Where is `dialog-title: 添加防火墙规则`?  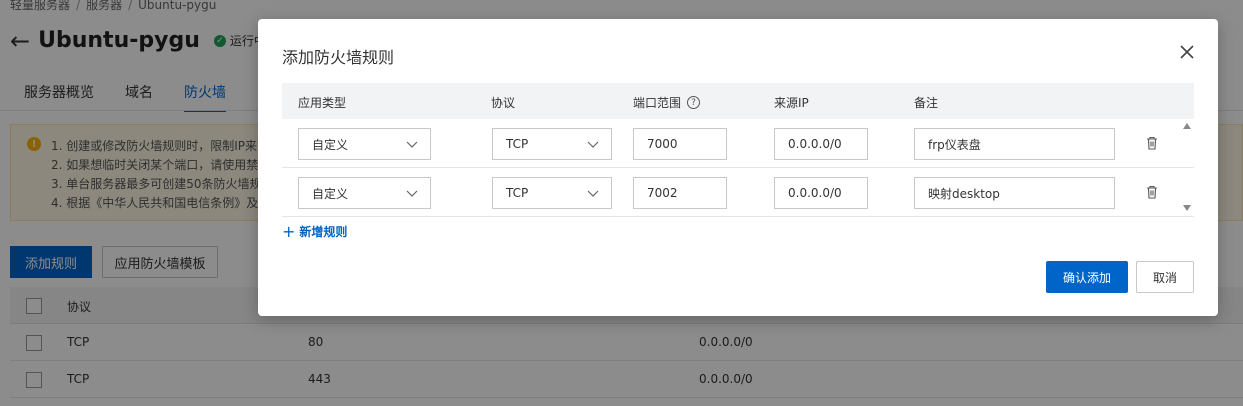
dialog-title: 添加防火墙规则 is located at coordinates (338, 57).